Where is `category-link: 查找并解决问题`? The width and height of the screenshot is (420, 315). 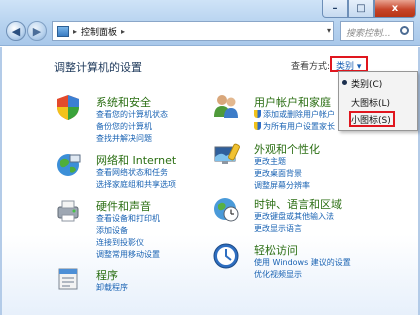 category-link: 查找并解决问题 is located at coordinates (124, 138).